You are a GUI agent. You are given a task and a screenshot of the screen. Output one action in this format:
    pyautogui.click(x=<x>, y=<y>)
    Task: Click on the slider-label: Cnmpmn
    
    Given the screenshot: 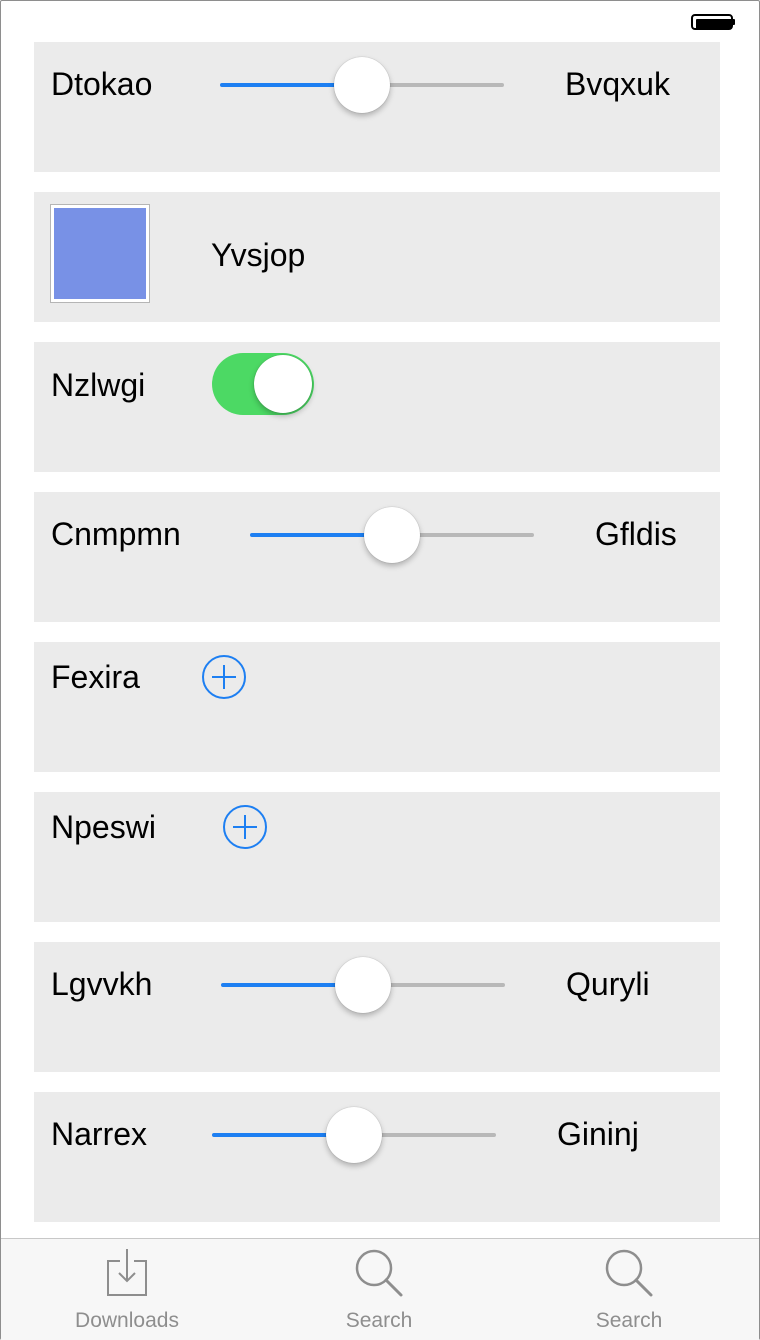 What is the action you would take?
    pyautogui.click(x=116, y=534)
    